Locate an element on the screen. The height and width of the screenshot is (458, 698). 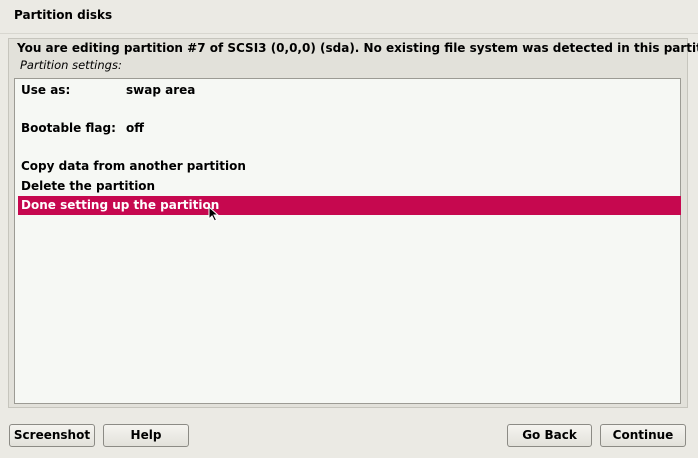
header-divider is located at coordinates (349, 33).